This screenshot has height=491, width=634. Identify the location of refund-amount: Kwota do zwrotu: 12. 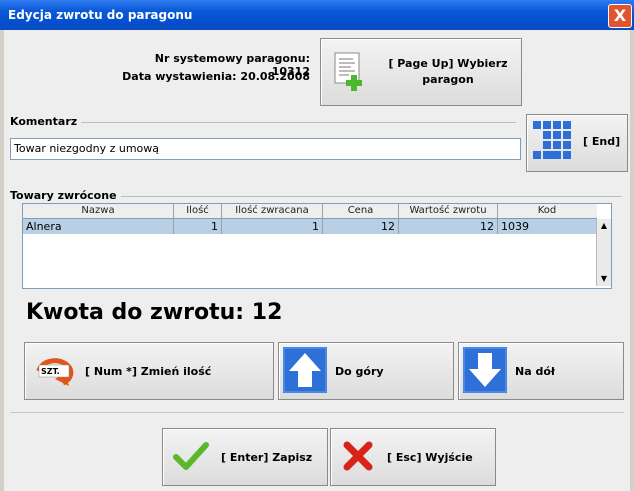
(154, 312).